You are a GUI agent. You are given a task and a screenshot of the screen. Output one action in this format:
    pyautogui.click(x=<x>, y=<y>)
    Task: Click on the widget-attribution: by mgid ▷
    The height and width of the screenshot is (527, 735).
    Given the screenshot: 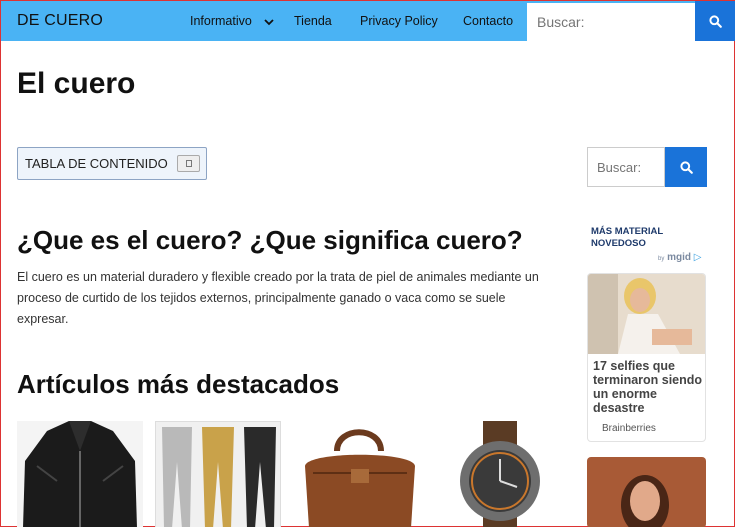 What is the action you would take?
    pyautogui.click(x=680, y=257)
    